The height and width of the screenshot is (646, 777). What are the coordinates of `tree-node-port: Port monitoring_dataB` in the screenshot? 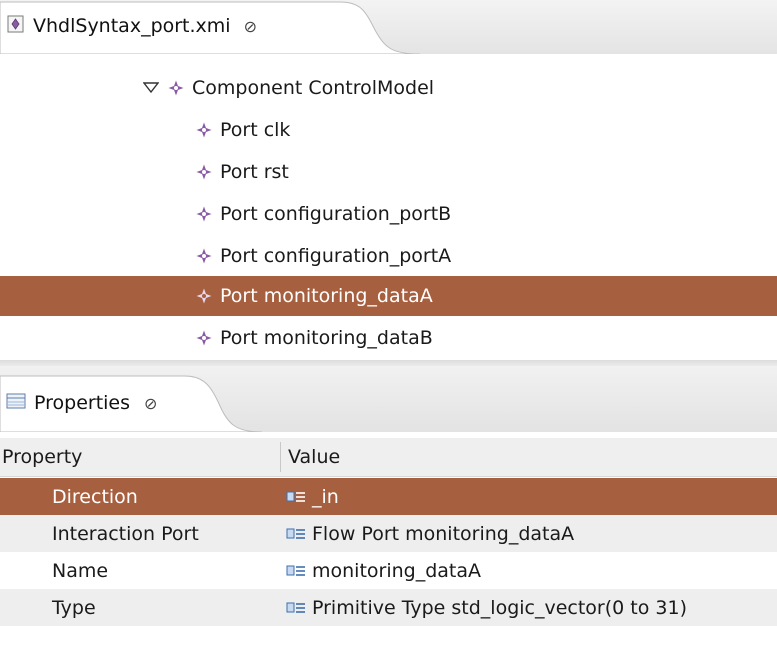 It's located at (388, 338).